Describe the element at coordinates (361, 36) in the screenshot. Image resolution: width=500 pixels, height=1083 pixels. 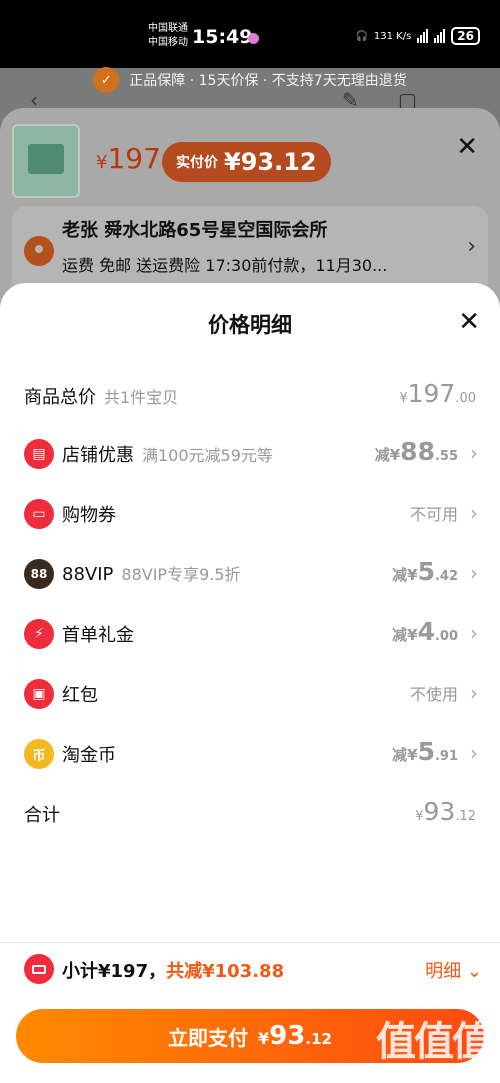
I see `headphones-icon: 🎧` at that location.